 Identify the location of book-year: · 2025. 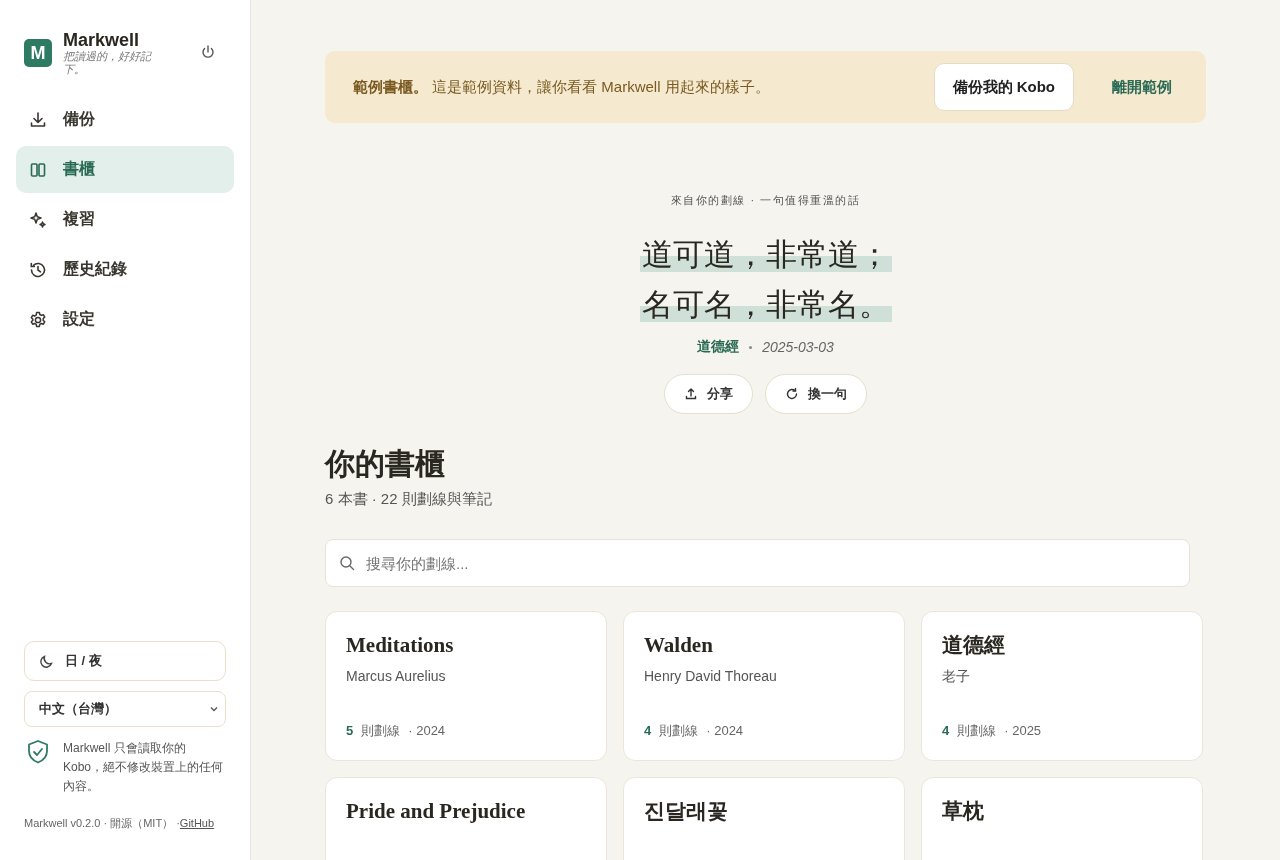
(1023, 730).